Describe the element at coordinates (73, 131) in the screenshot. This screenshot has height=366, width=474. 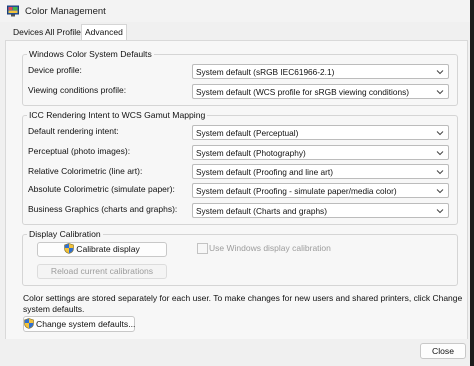
I see `default-intent-label: Default rendering intent:` at that location.